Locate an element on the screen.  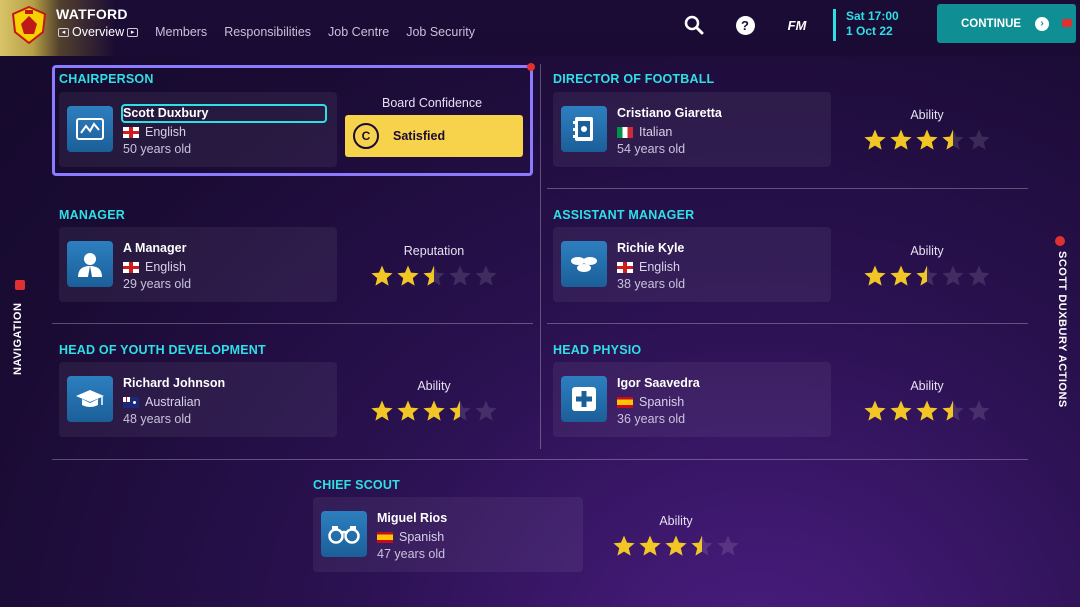
chart-icon is located at coordinates (90, 129).